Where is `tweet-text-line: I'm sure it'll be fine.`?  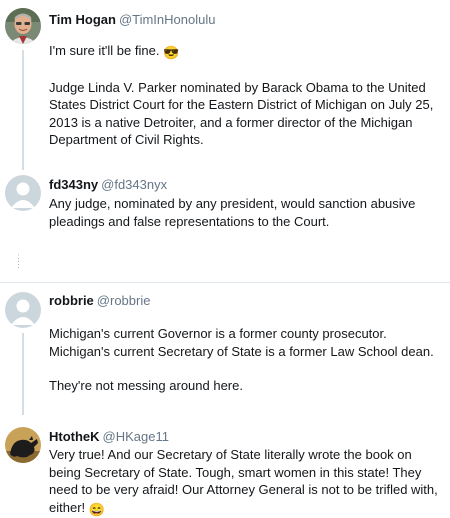 tweet-text-line: I'm sure it'll be fine. is located at coordinates (104, 50).